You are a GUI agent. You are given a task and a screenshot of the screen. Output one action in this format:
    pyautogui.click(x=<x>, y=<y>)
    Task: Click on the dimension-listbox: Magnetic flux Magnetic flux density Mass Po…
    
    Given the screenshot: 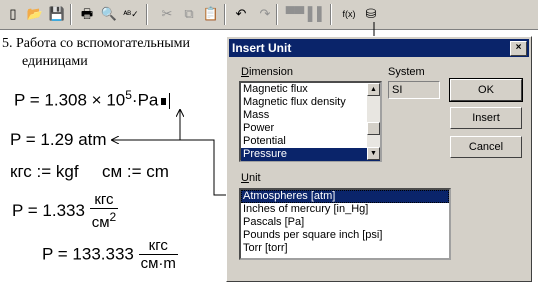 What is the action you would take?
    pyautogui.click(x=310, y=121)
    